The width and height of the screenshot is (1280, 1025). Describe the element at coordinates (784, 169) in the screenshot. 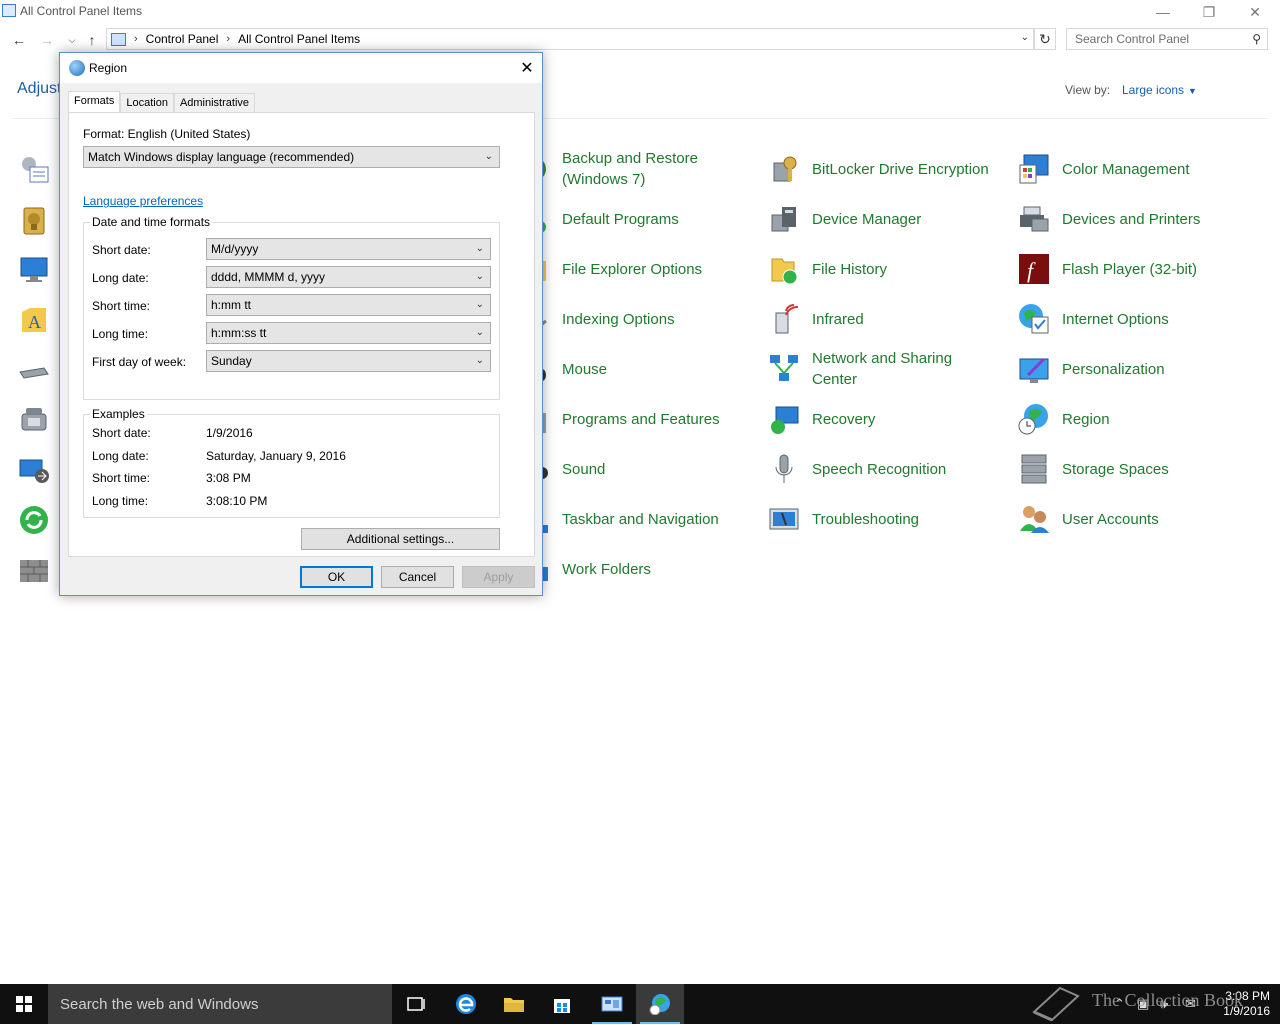

I see `bitlocker-key-icon` at that location.